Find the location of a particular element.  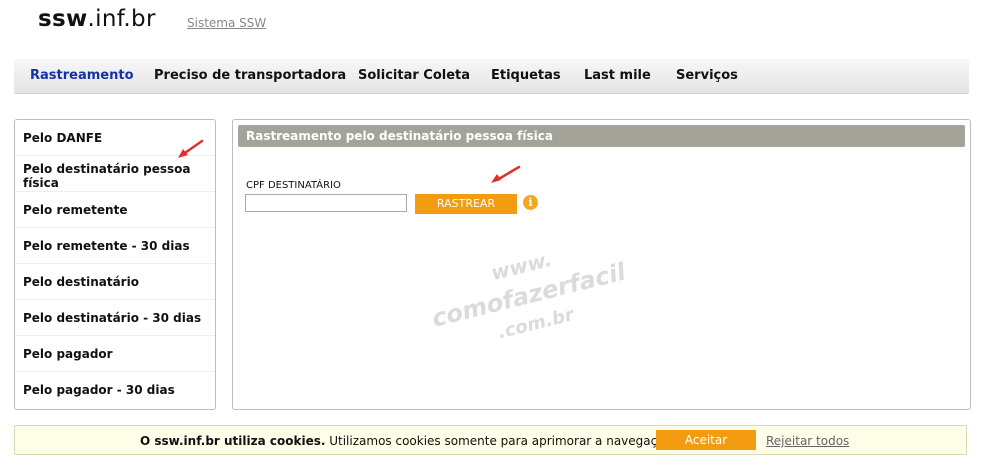

sidebar-item-destinatario: Pelo destinatário is located at coordinates (115, 282).